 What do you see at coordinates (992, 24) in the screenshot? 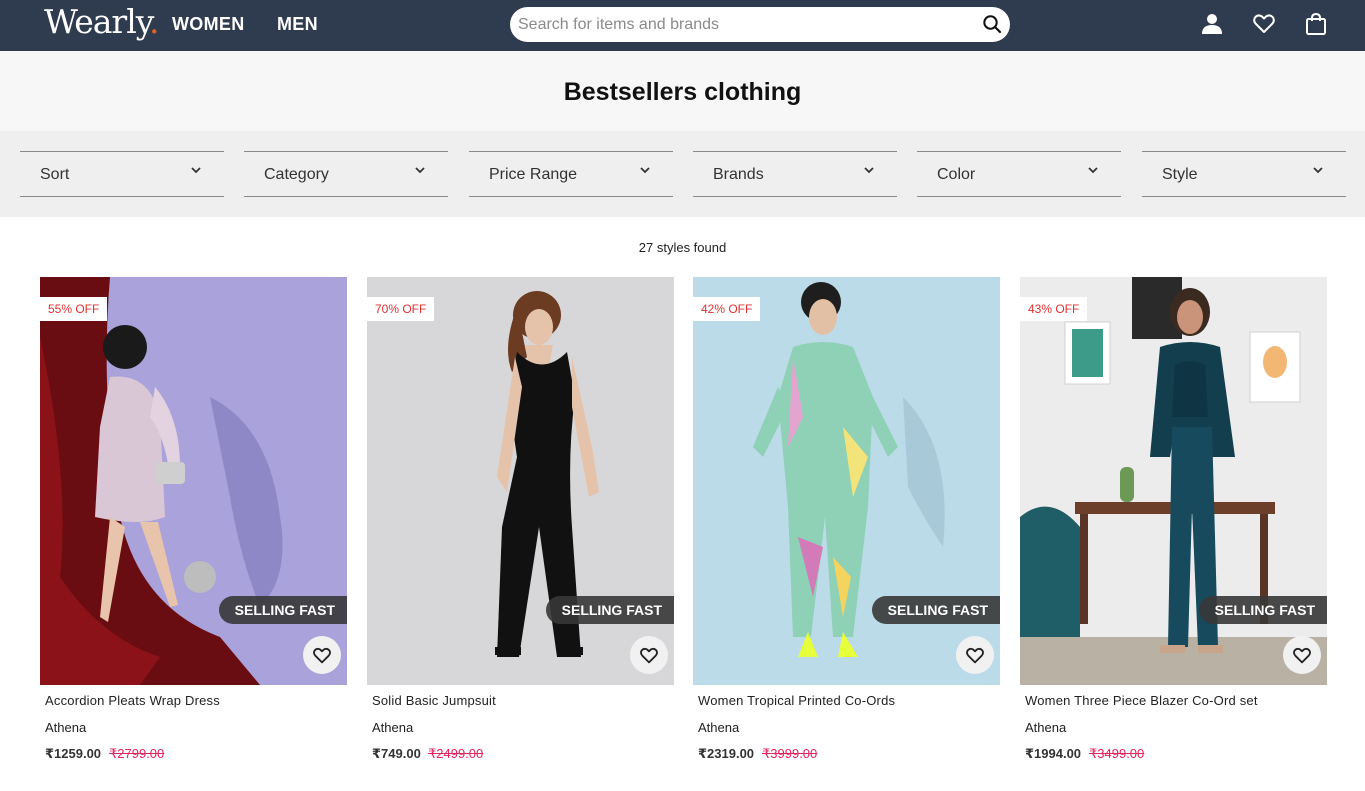
I see `search-icon` at bounding box center [992, 24].